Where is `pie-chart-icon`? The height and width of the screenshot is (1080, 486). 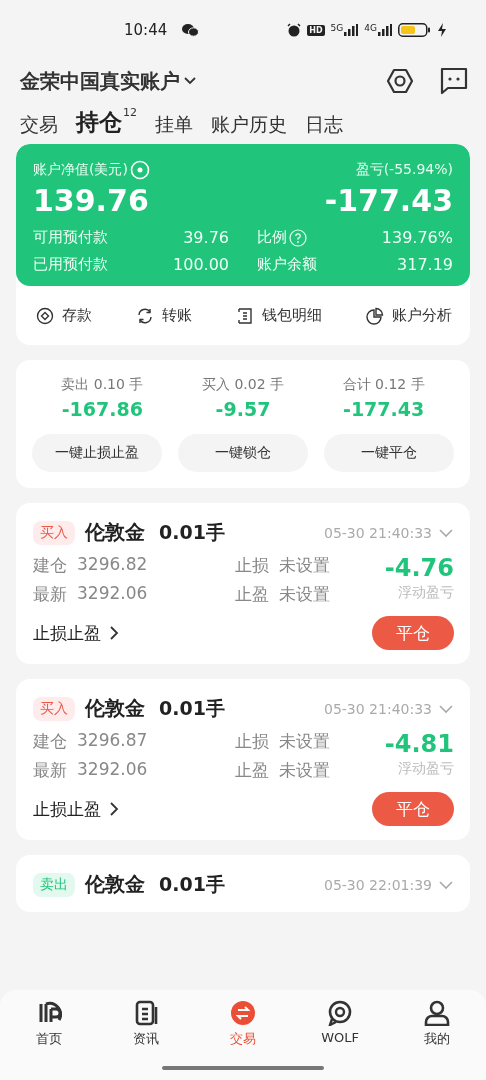
pie-chart-icon is located at coordinates (375, 315).